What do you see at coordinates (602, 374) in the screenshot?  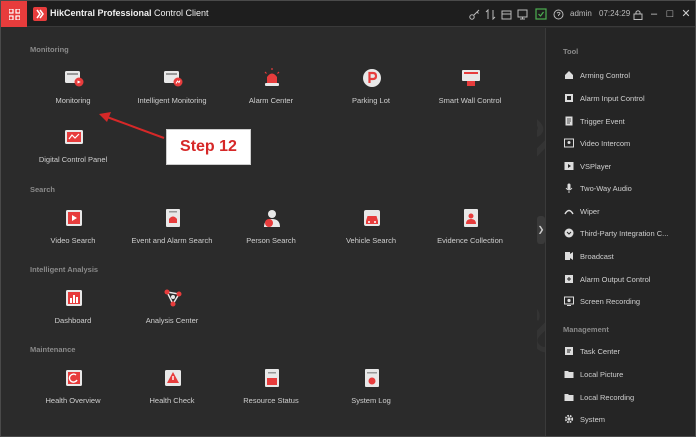 I see `management-item-label: Local Picture` at bounding box center [602, 374].